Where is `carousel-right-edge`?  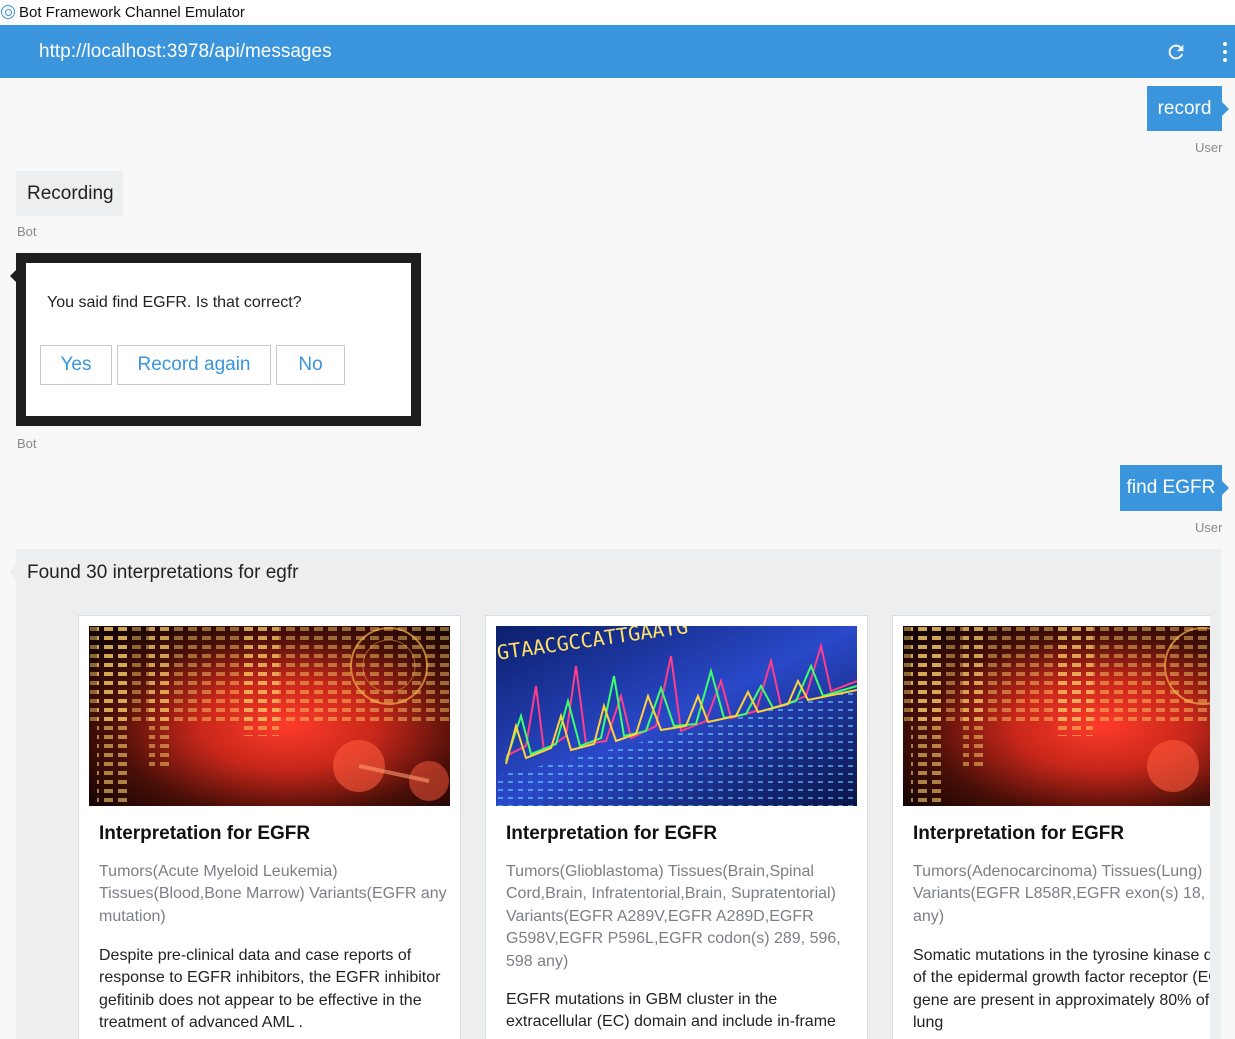 carousel-right-edge is located at coordinates (1215, 794).